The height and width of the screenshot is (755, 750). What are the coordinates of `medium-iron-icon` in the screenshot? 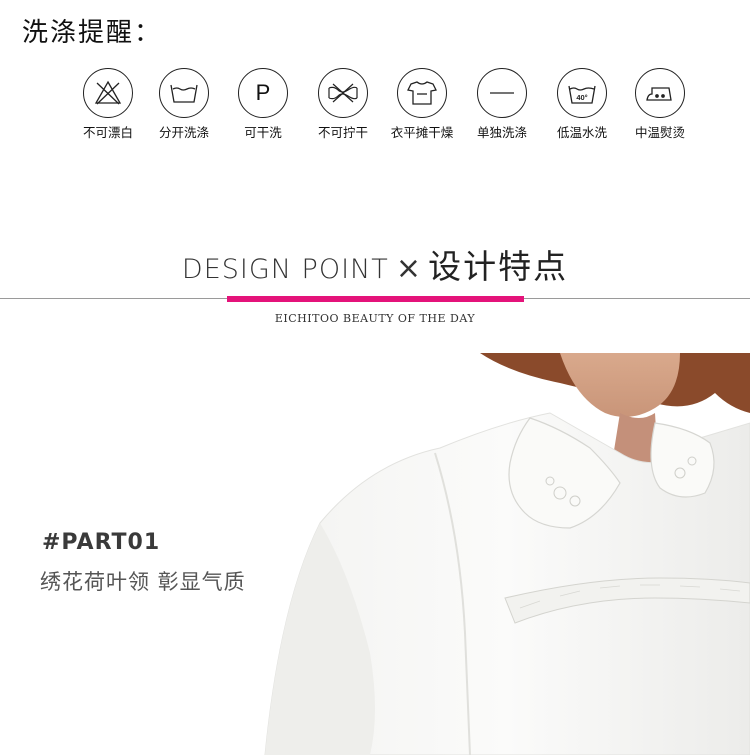 It's located at (660, 93).